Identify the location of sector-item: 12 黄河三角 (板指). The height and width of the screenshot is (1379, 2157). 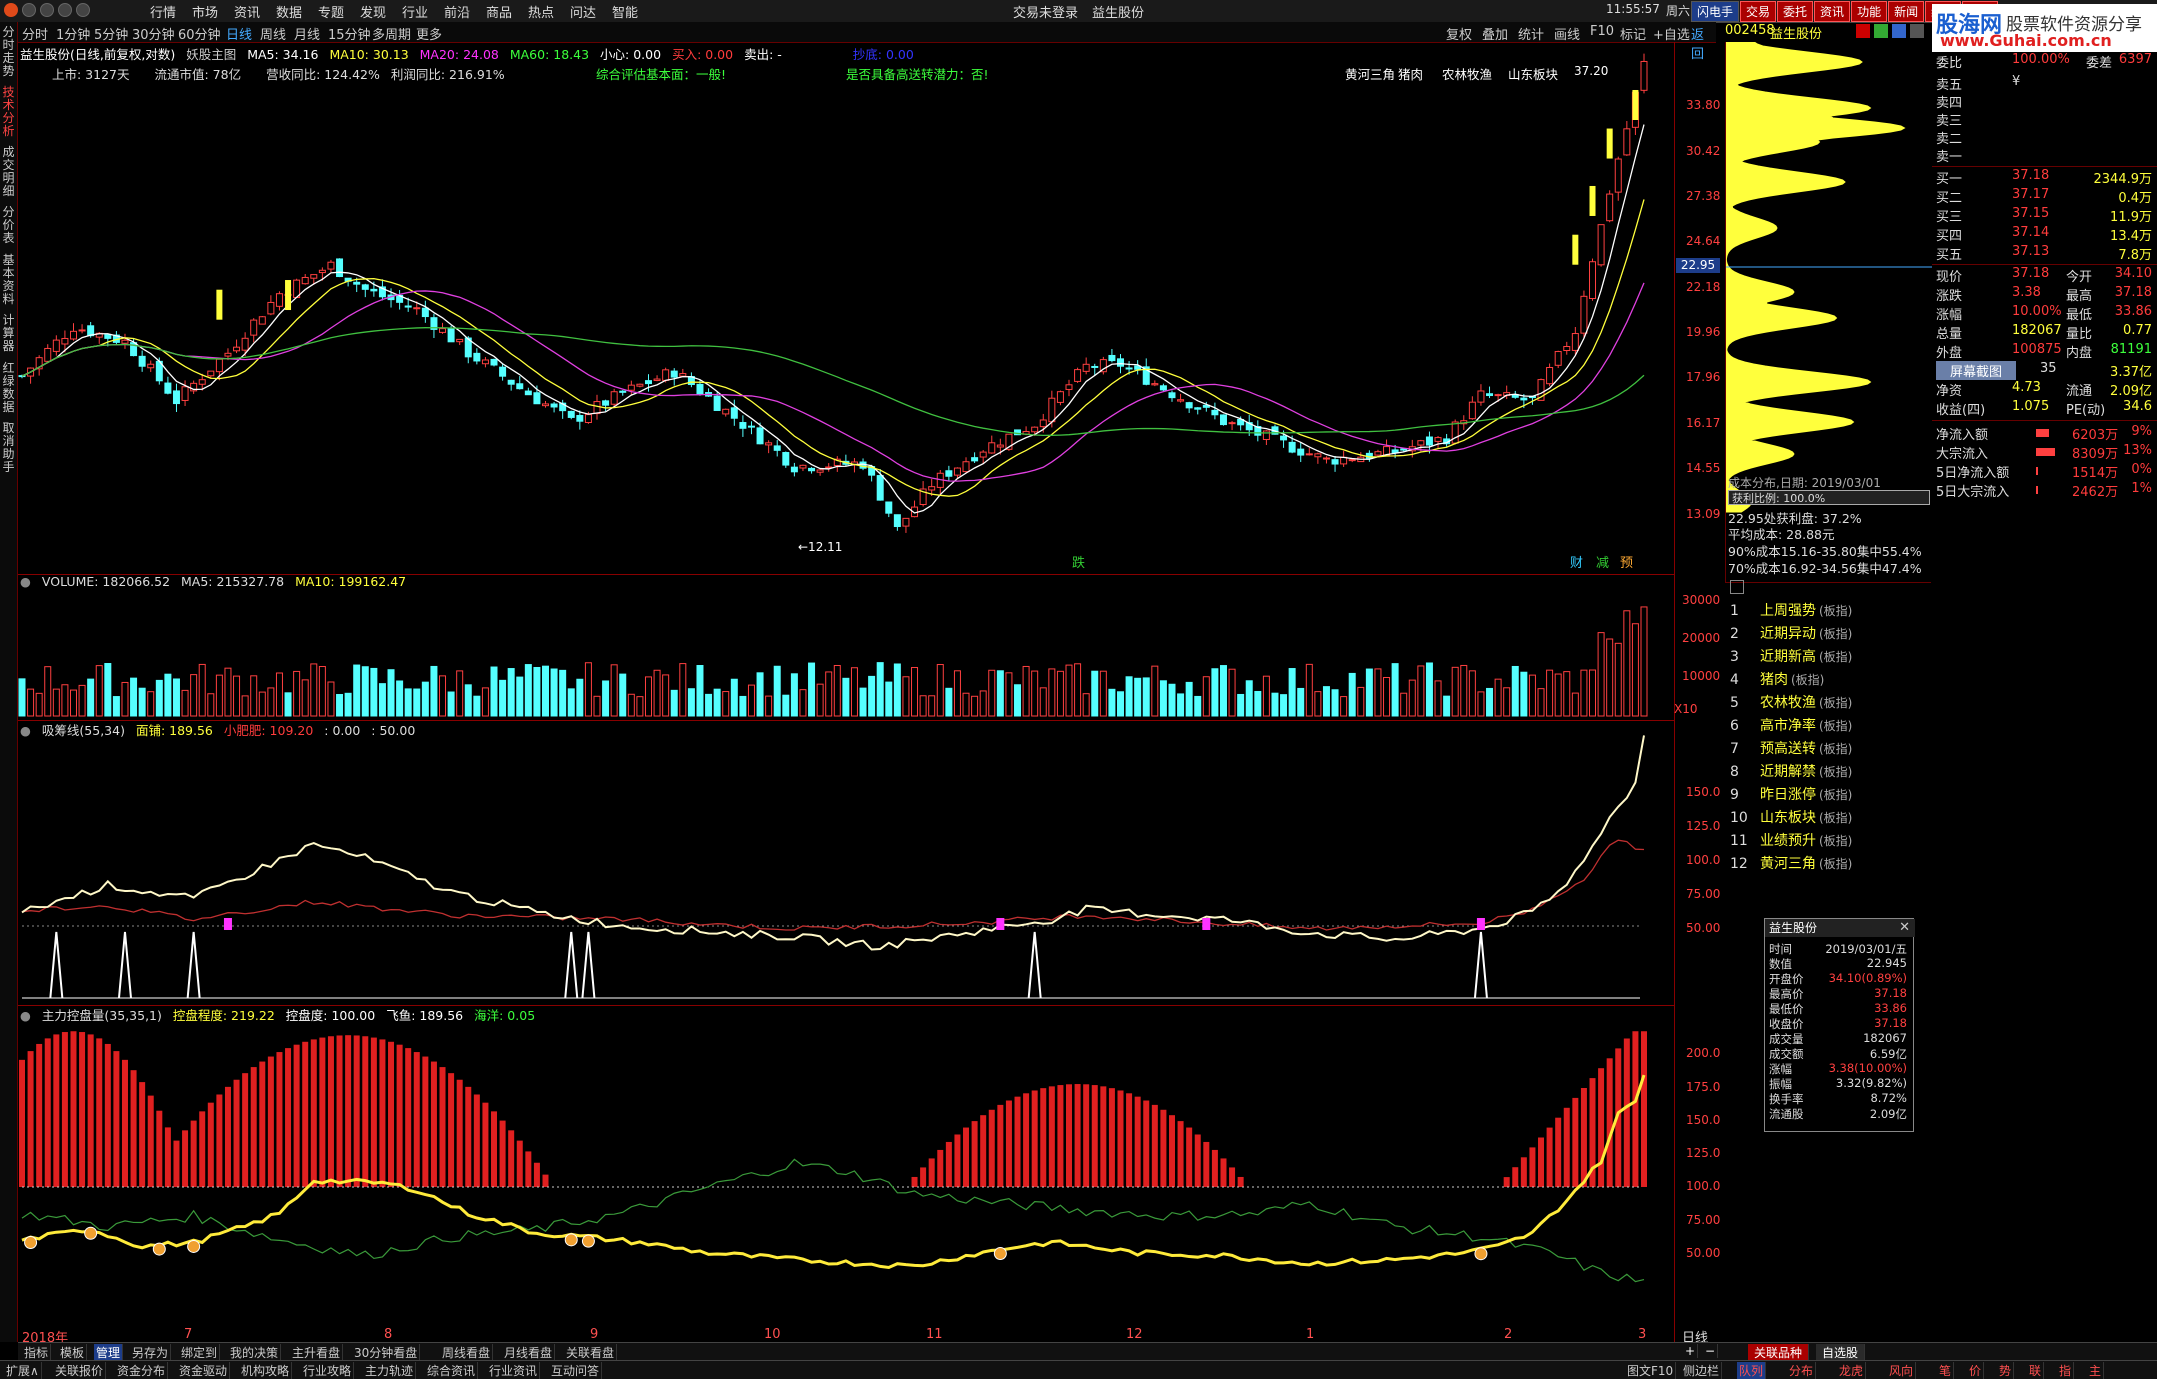
(1791, 863).